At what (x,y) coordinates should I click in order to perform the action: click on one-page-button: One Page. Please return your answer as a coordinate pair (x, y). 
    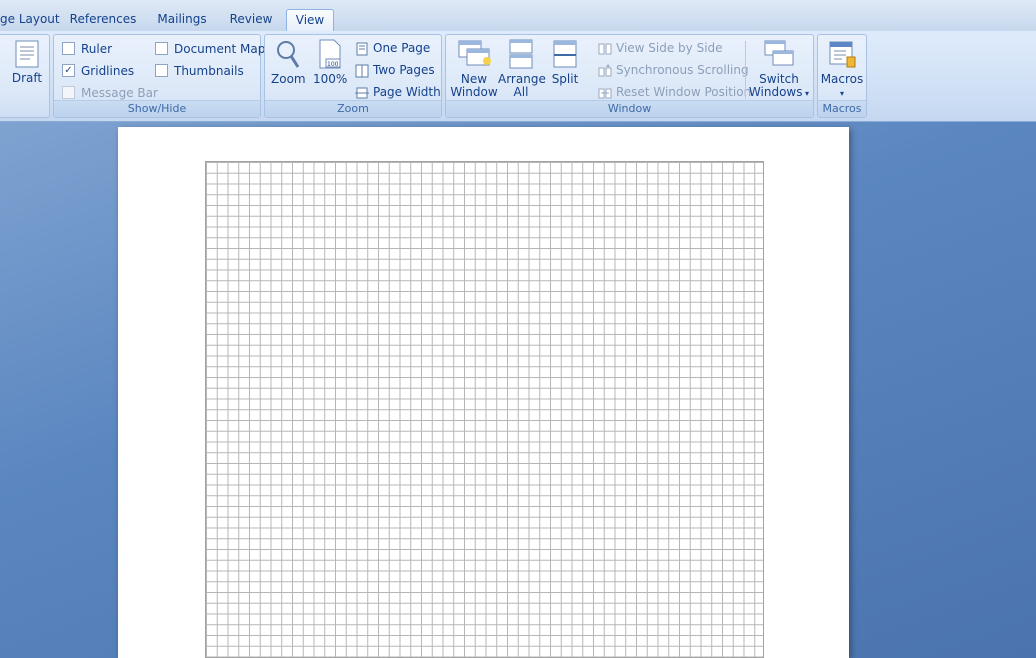
    Looking at the image, I should click on (392, 48).